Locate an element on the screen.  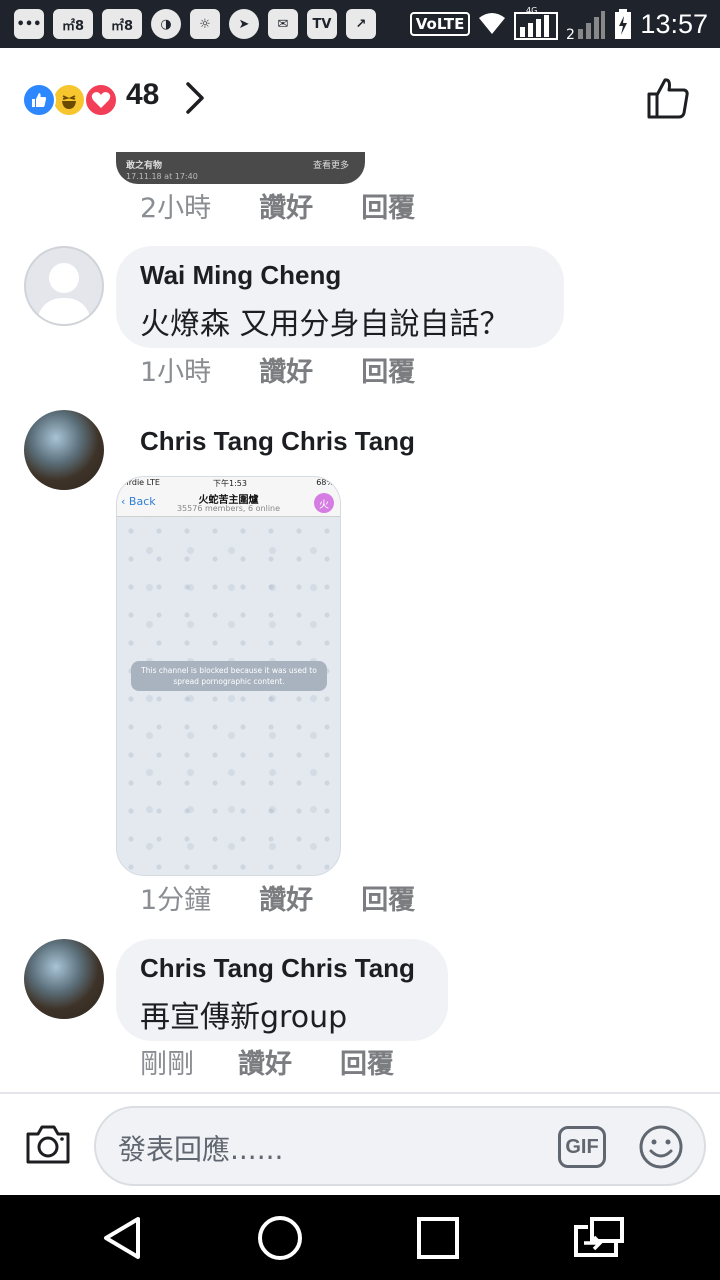
comment-meta: 1小時 讚好 回覆 is located at coordinates (277, 369).